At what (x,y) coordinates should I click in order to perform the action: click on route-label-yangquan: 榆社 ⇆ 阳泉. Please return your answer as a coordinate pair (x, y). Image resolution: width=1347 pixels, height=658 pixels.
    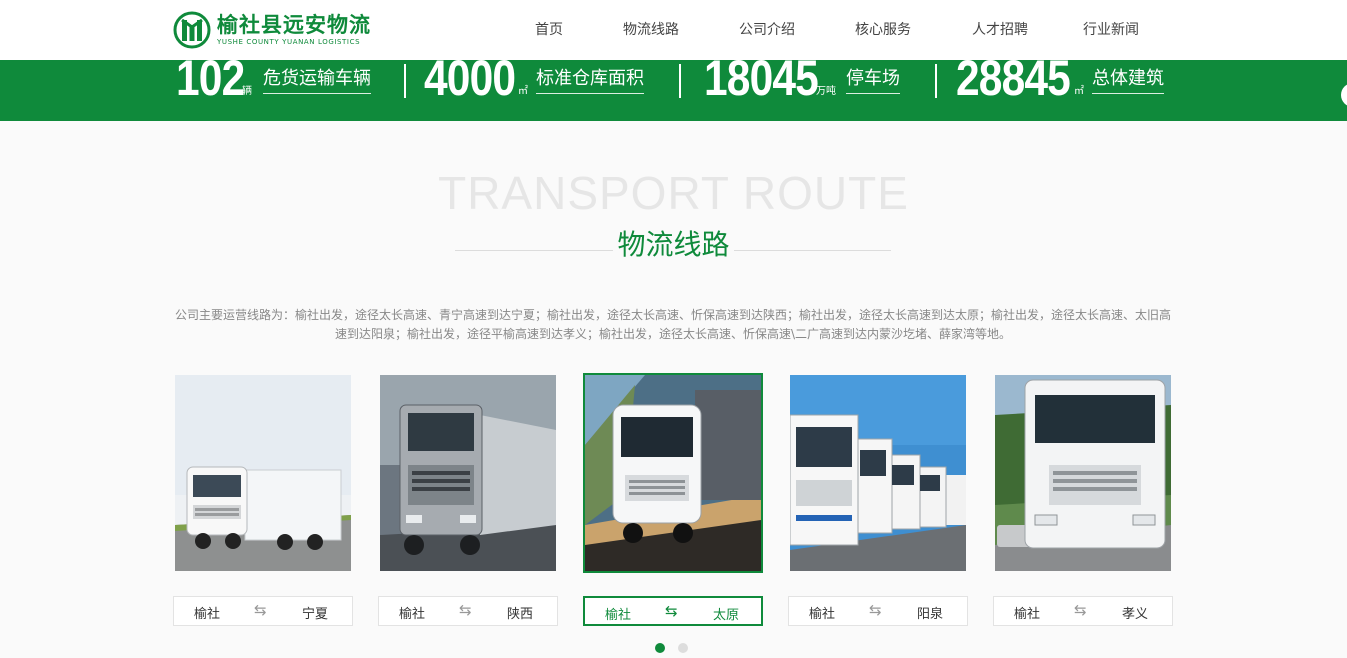
    Looking at the image, I should click on (878, 611).